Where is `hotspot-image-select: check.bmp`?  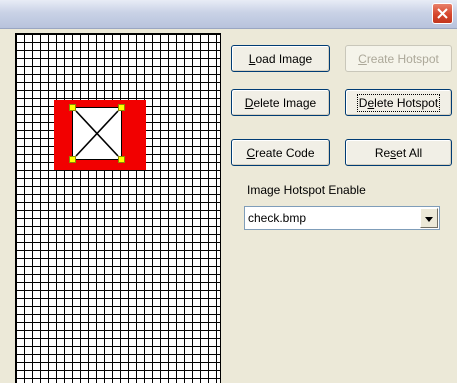
hotspot-image-select: check.bmp is located at coordinates (342, 218).